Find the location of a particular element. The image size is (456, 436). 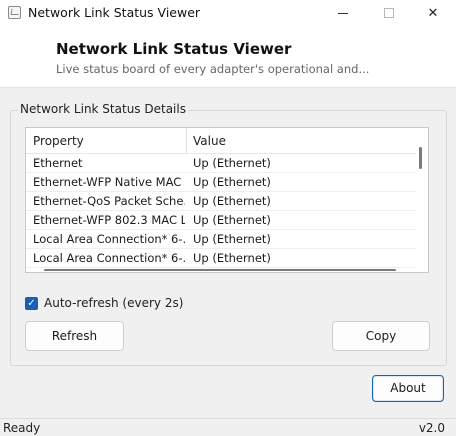

minimize-icon is located at coordinates (343, 13).